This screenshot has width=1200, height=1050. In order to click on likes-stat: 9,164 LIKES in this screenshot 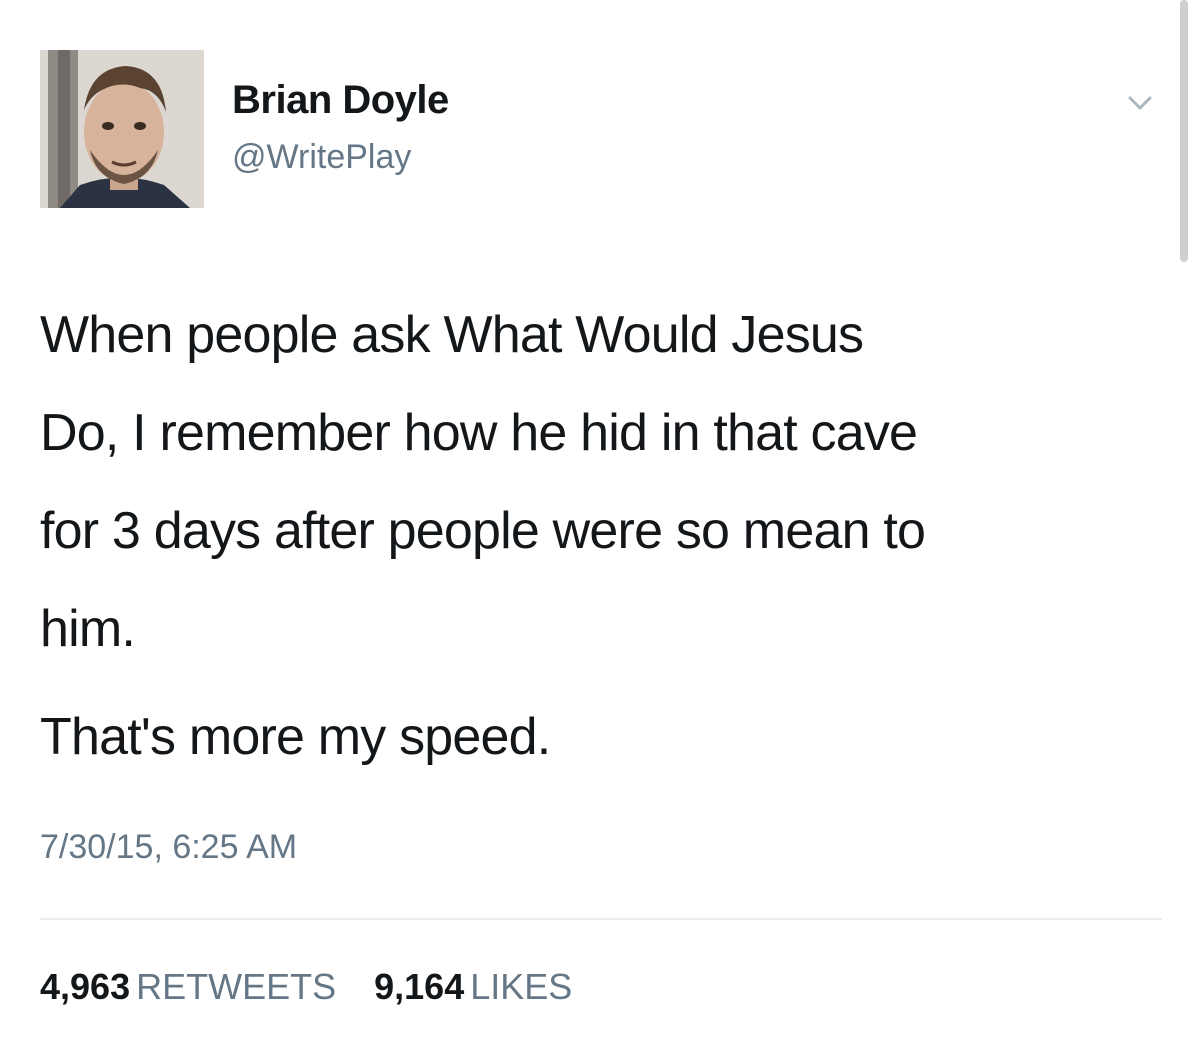, I will do `click(473, 987)`.